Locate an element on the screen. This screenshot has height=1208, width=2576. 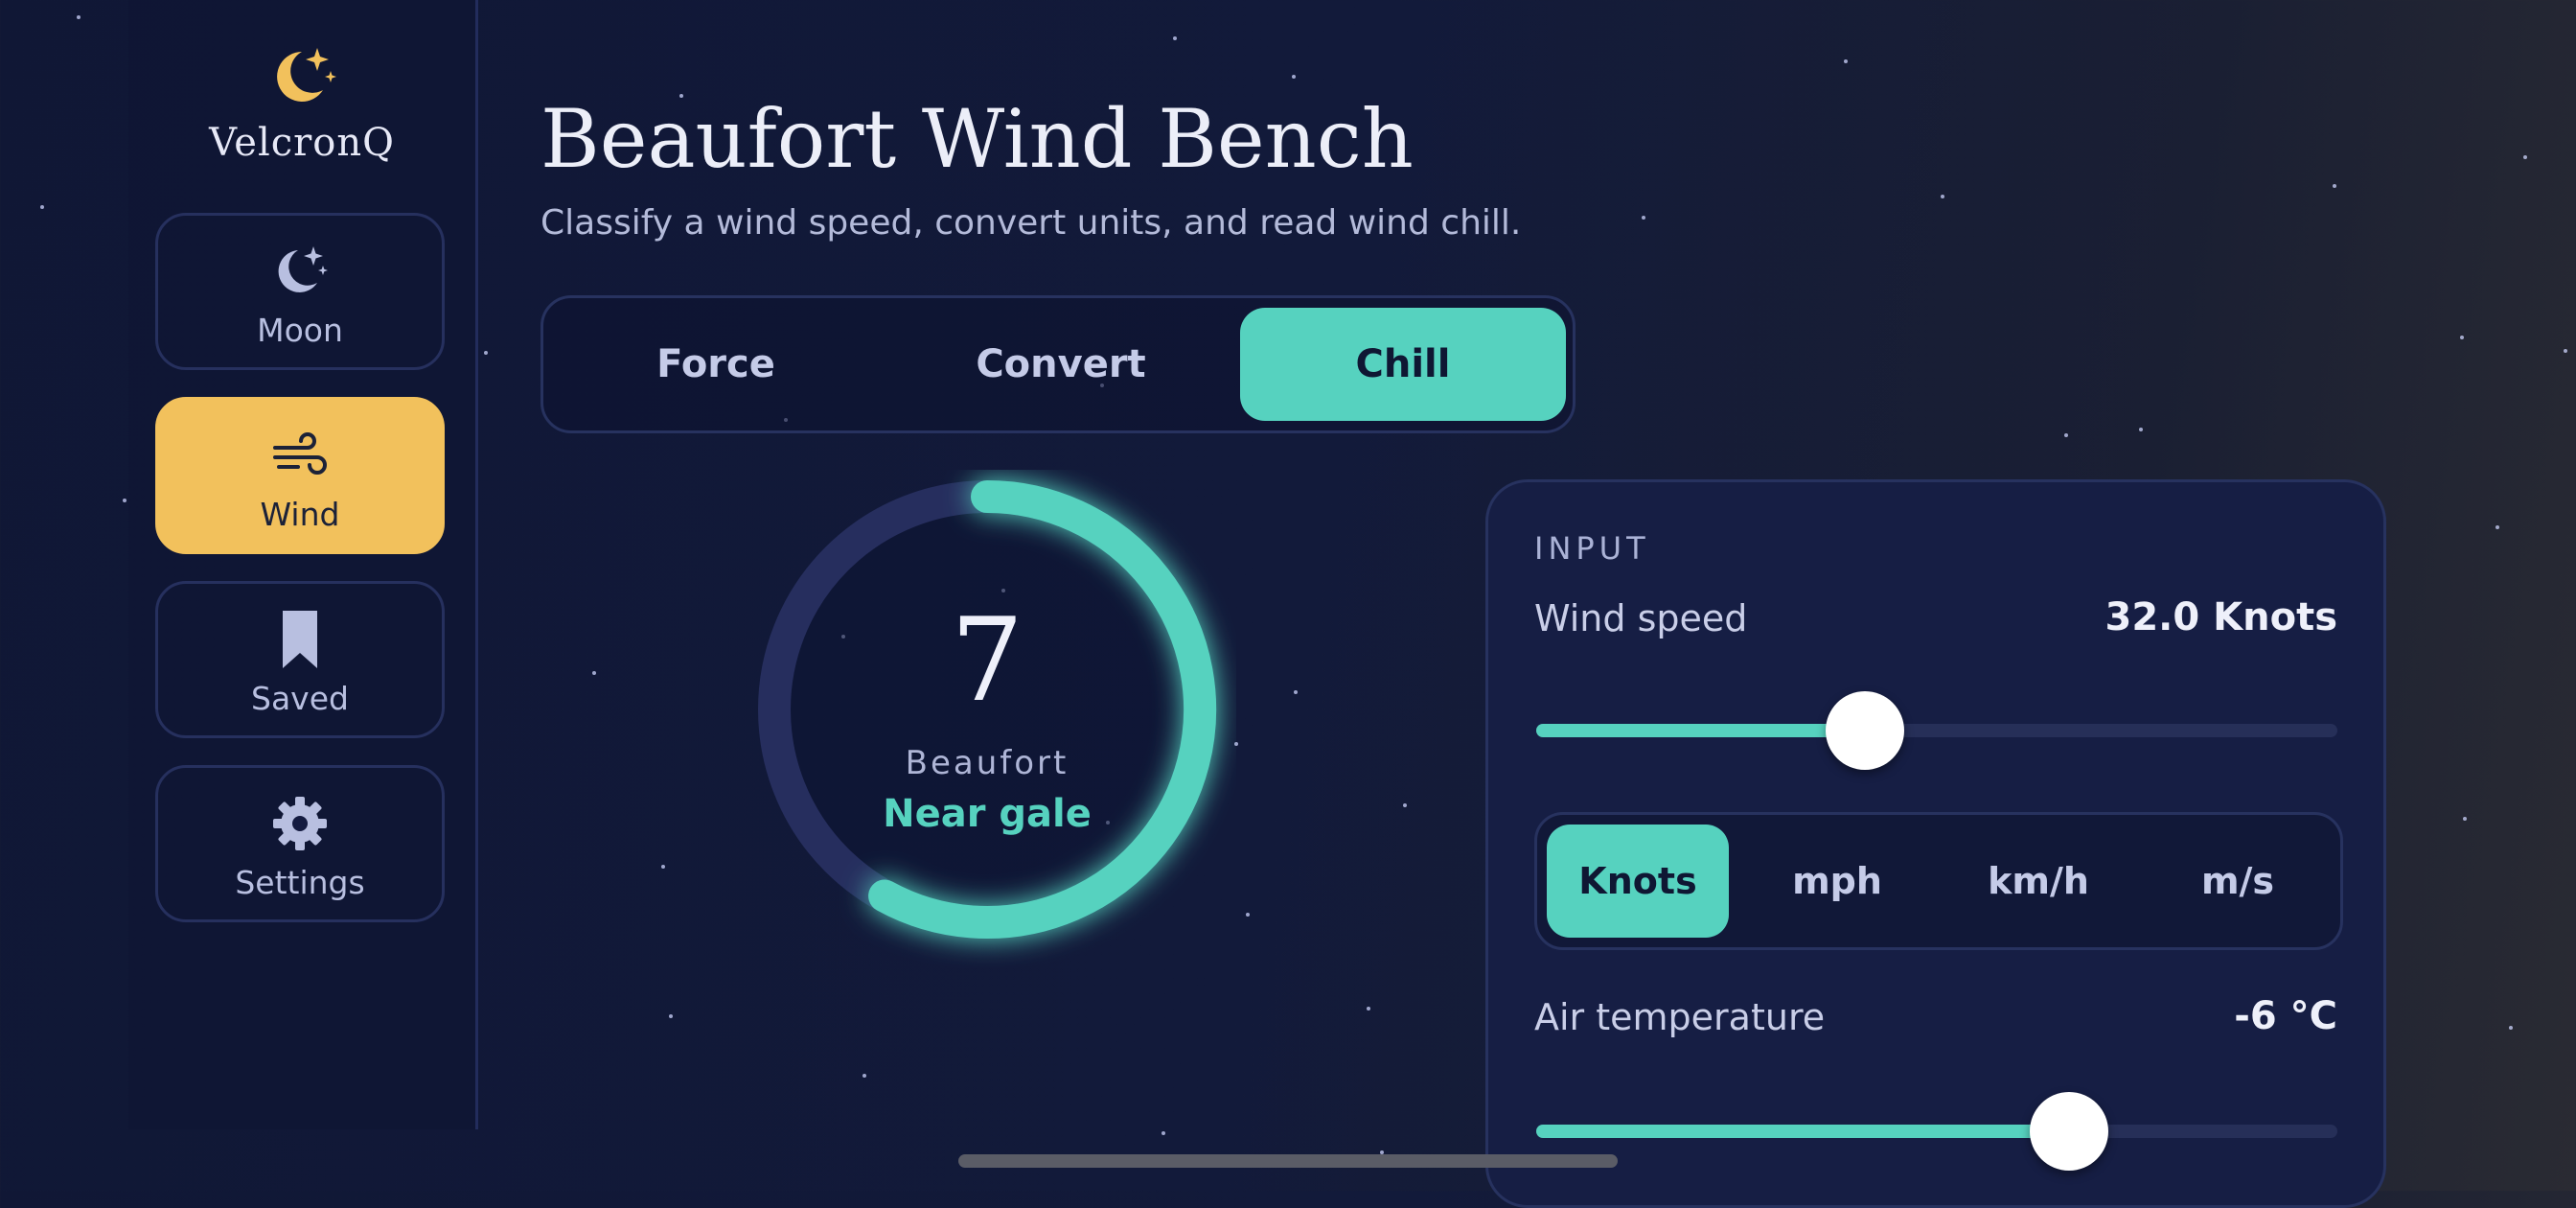
air-temperature-slider is located at coordinates (1936, 1131).